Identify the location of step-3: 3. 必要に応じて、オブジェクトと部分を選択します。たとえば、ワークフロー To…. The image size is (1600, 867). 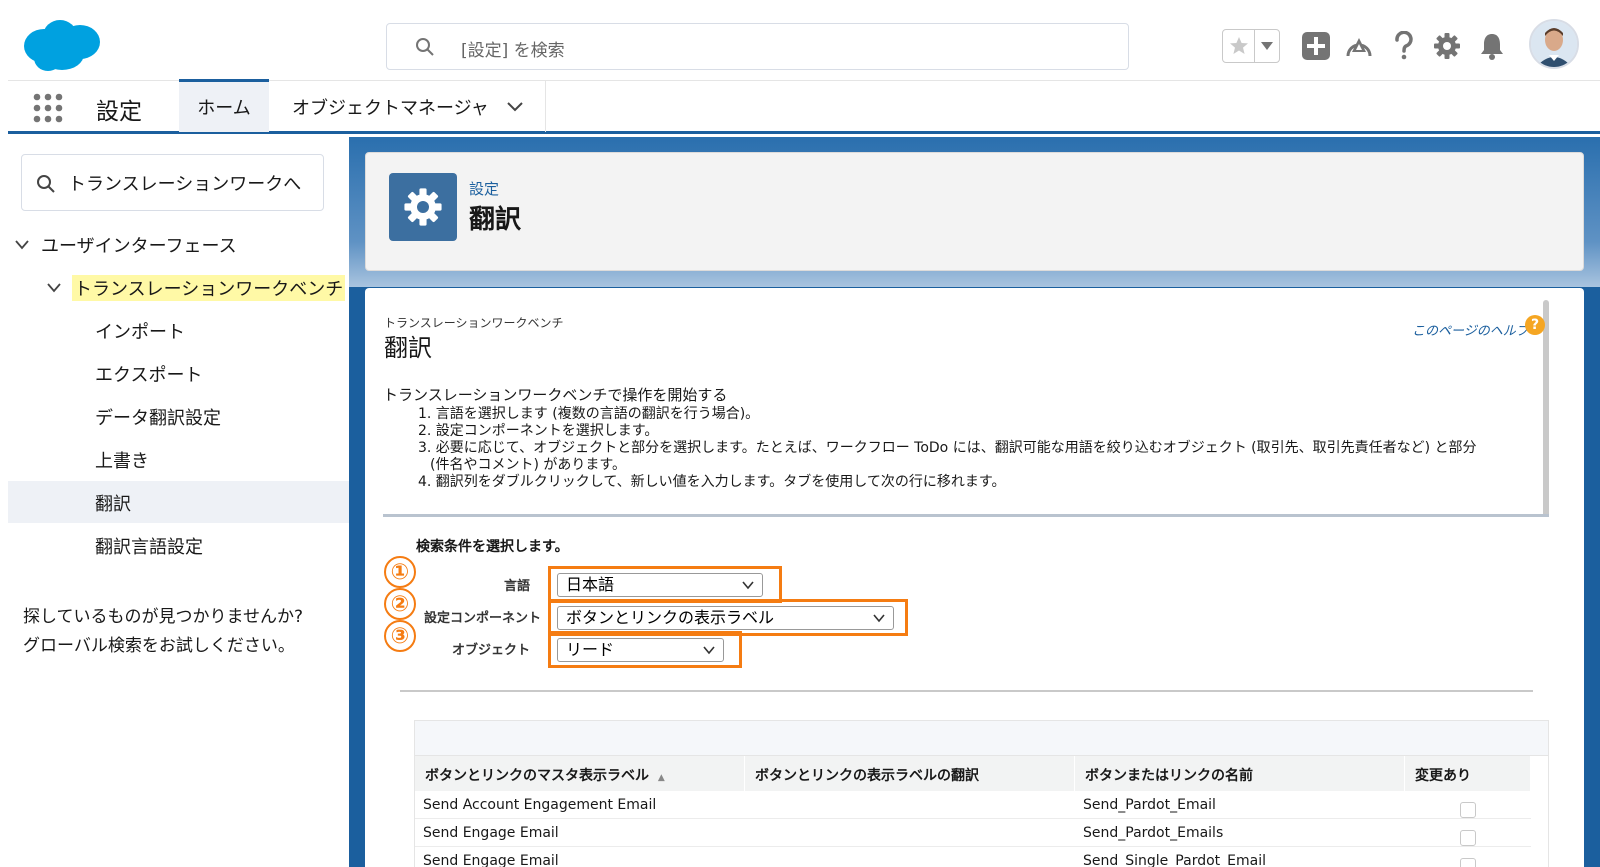
(947, 448).